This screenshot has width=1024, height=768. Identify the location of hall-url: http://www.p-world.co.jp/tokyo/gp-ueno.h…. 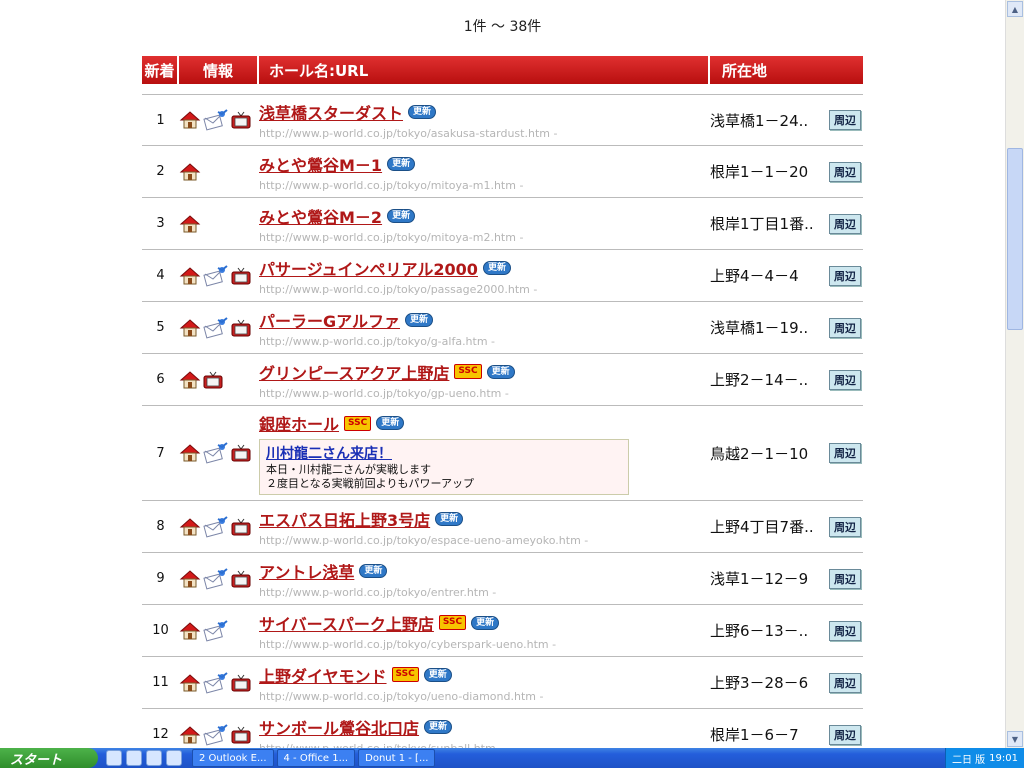
(484, 393).